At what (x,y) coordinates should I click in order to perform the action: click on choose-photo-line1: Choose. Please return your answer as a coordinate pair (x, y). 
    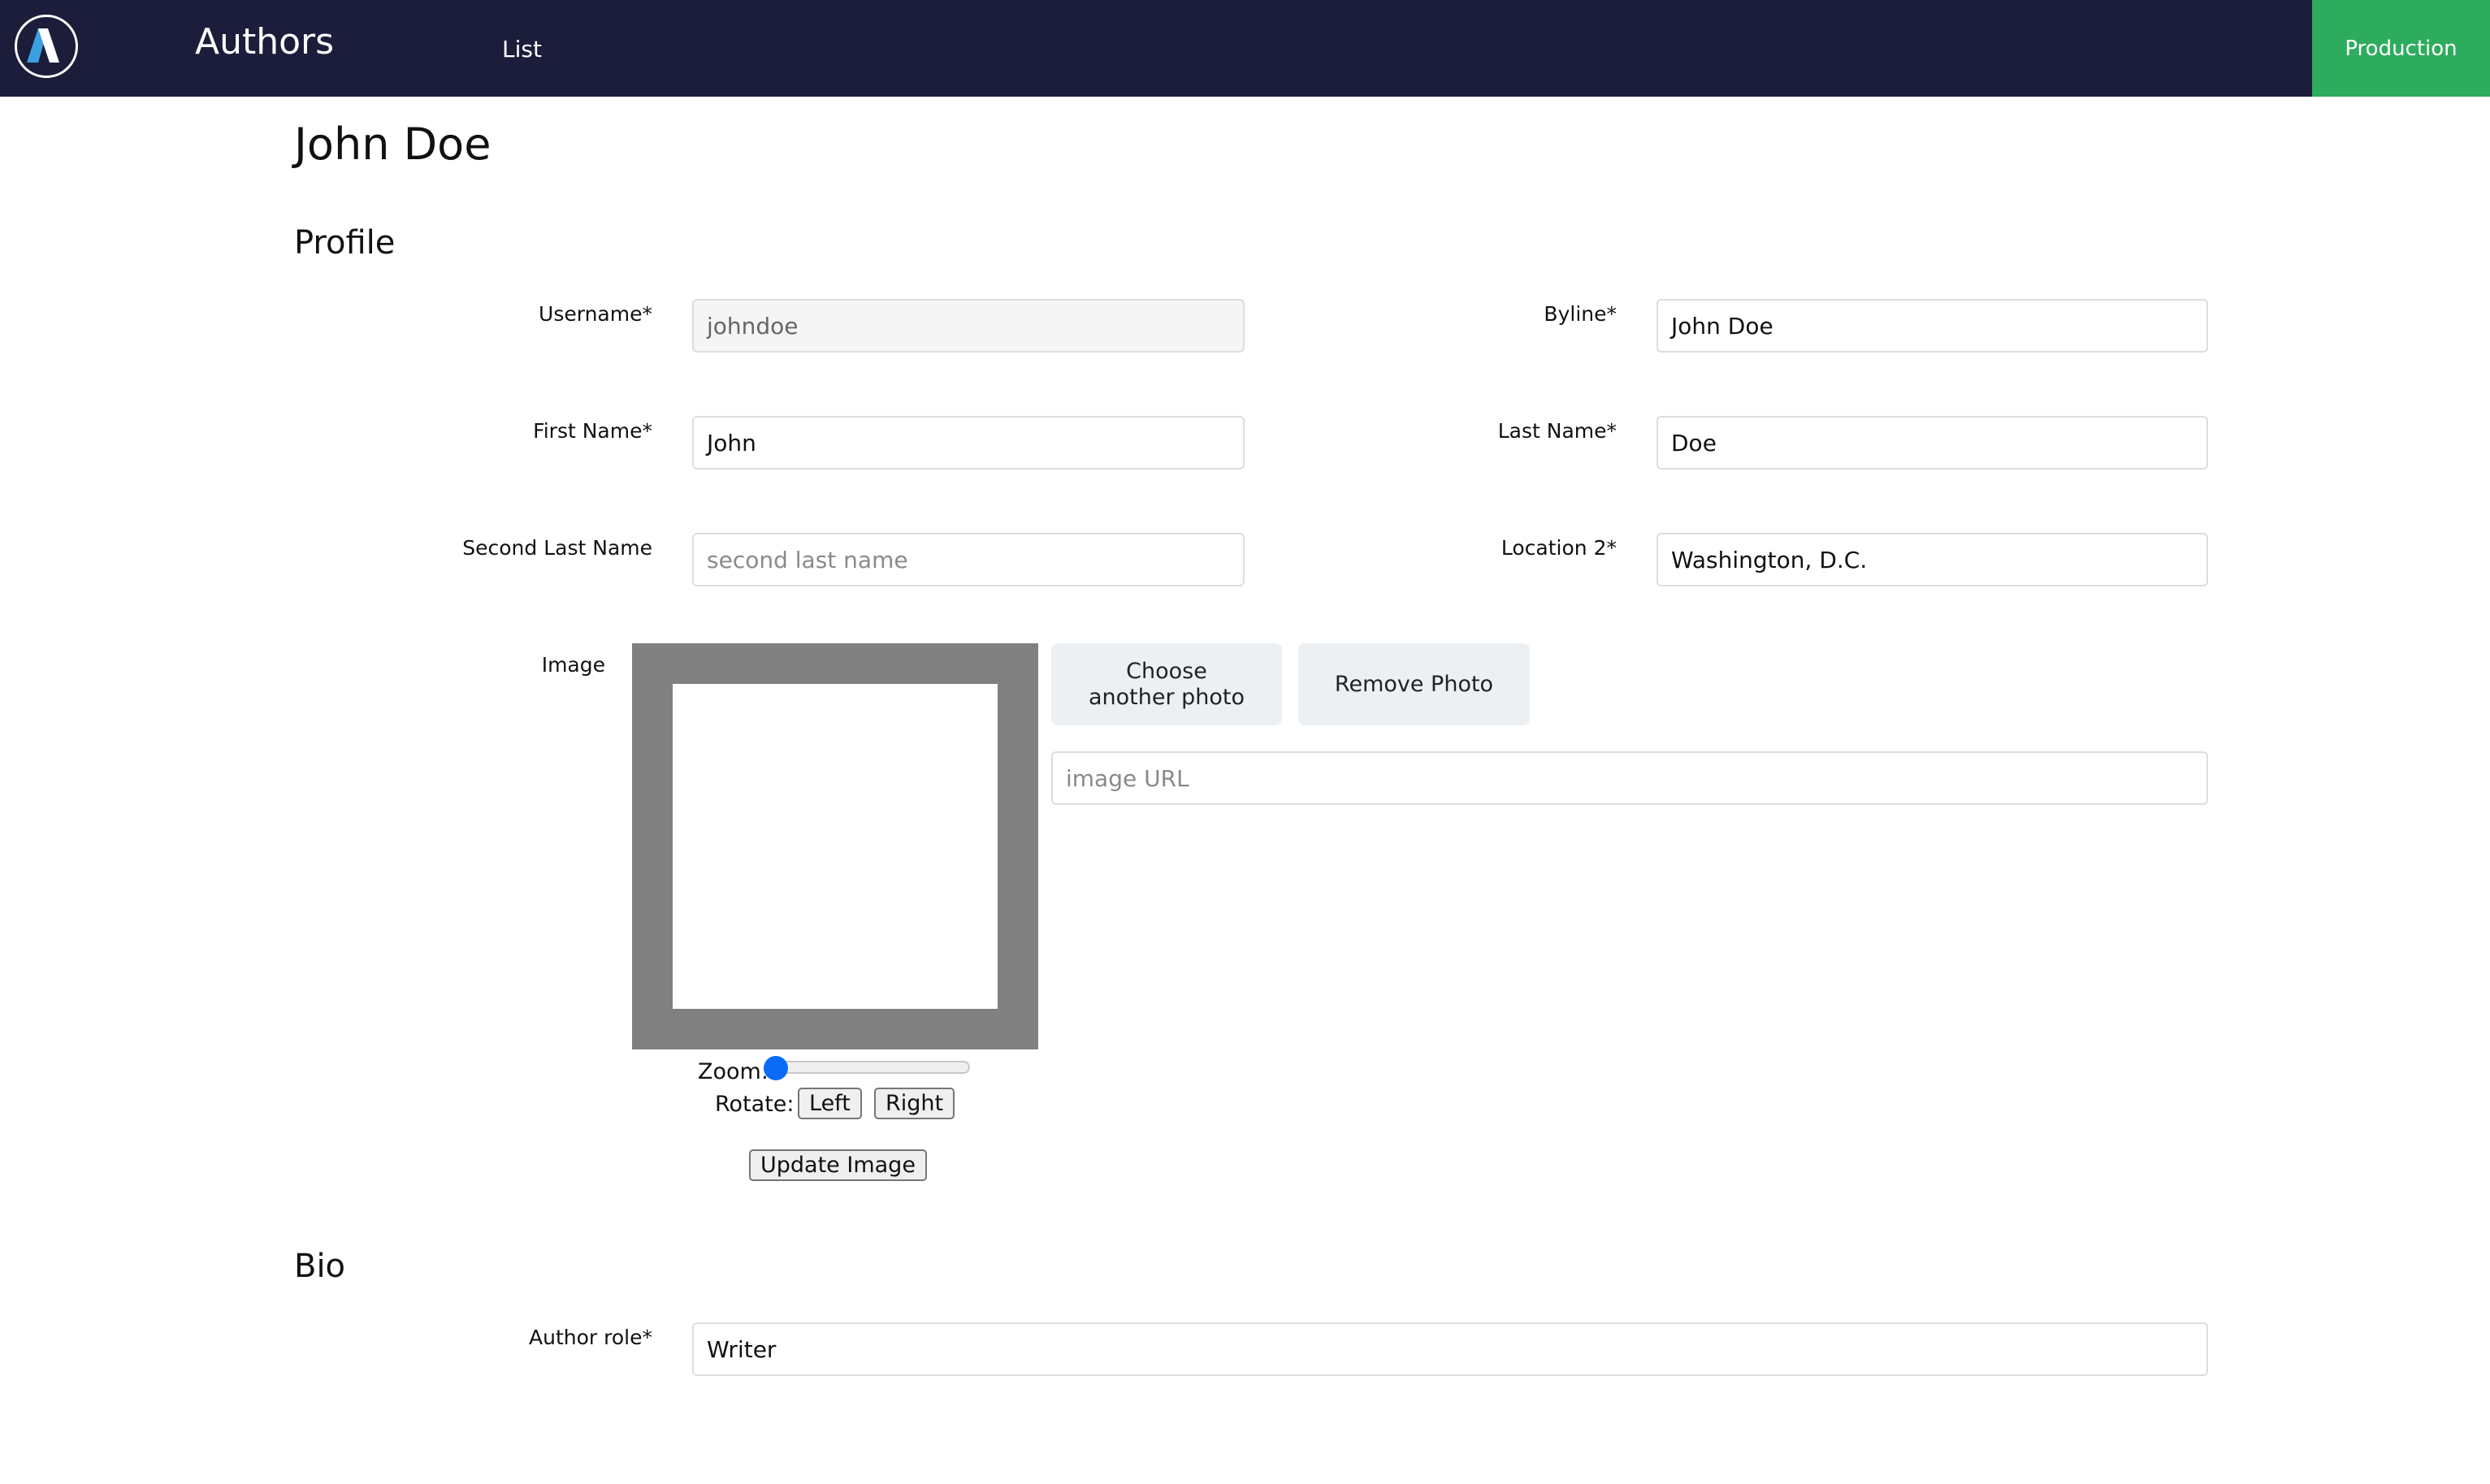
    Looking at the image, I should click on (1166, 671).